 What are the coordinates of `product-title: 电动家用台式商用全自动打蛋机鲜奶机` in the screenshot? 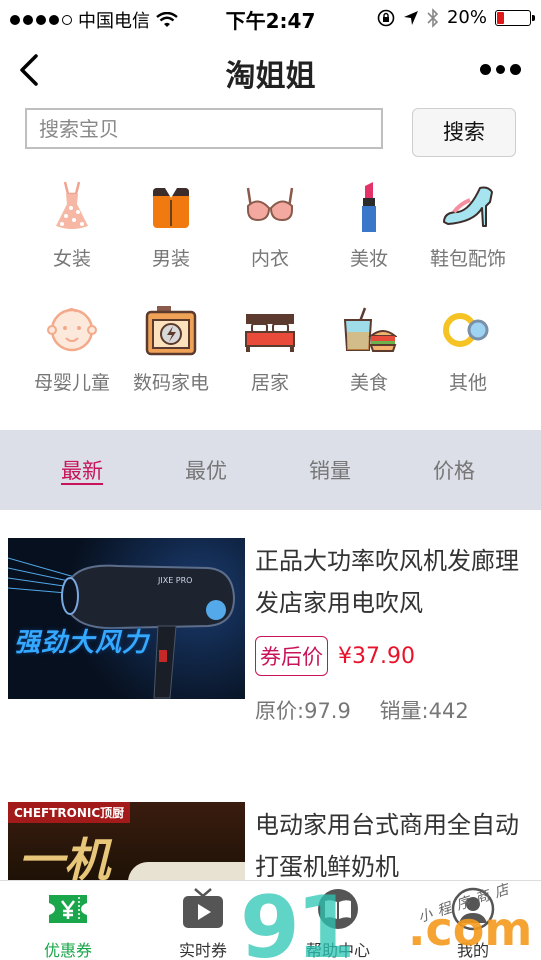 It's located at (392, 846).